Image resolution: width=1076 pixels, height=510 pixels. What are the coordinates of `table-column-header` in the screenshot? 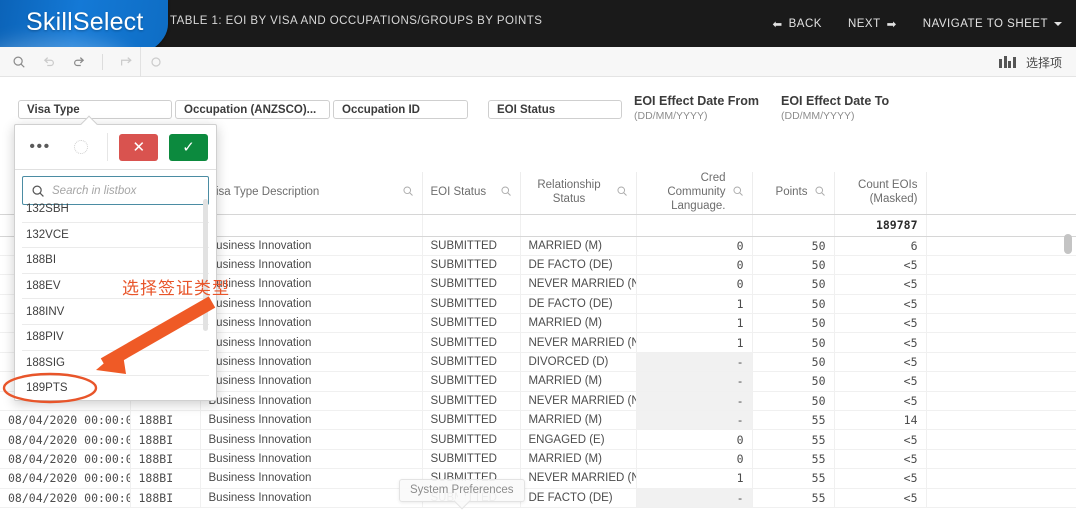 It's located at (1001, 193).